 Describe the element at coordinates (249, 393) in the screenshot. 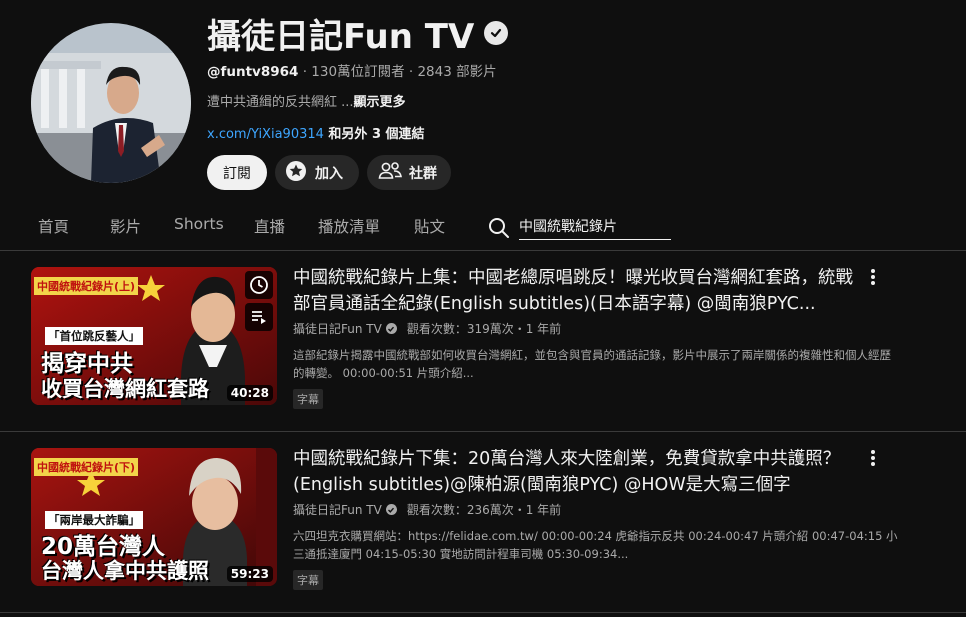

I see `video-duration: 40:28` at that location.